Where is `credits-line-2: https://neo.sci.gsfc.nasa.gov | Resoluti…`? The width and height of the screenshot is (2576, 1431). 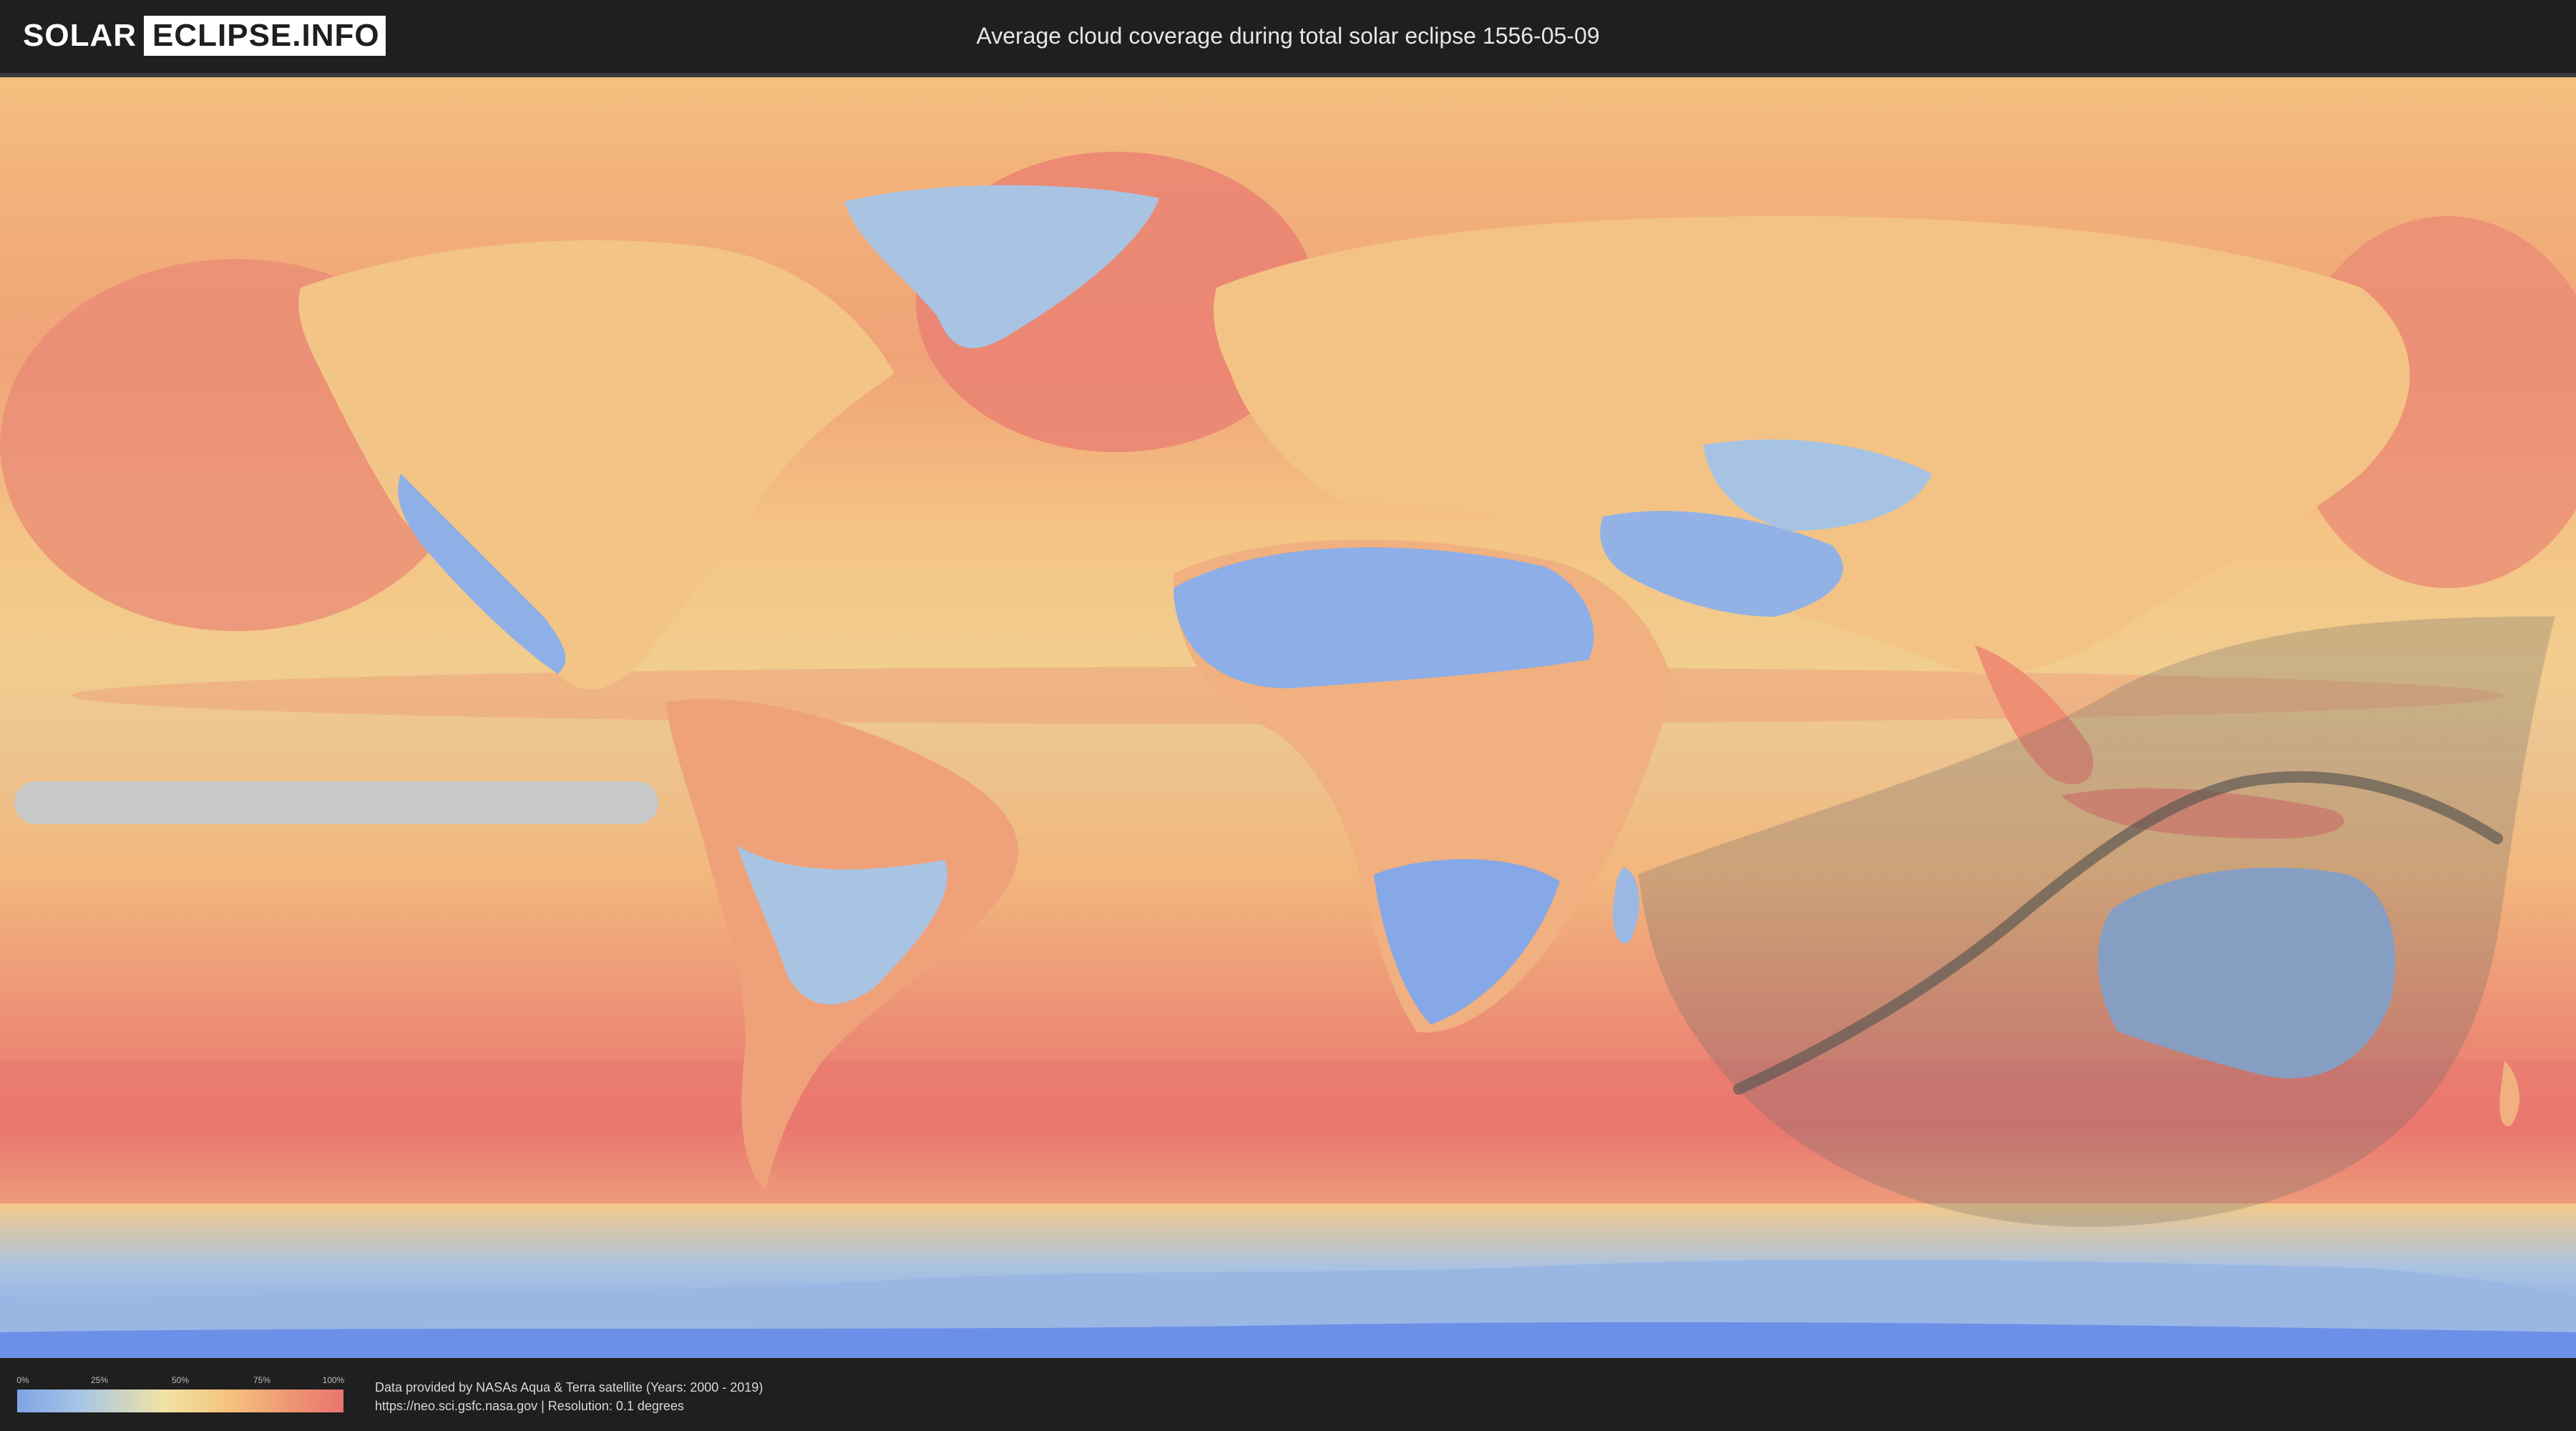
credits-line-2: https://neo.sci.gsfc.nasa.gov | Resoluti… is located at coordinates (569, 1406).